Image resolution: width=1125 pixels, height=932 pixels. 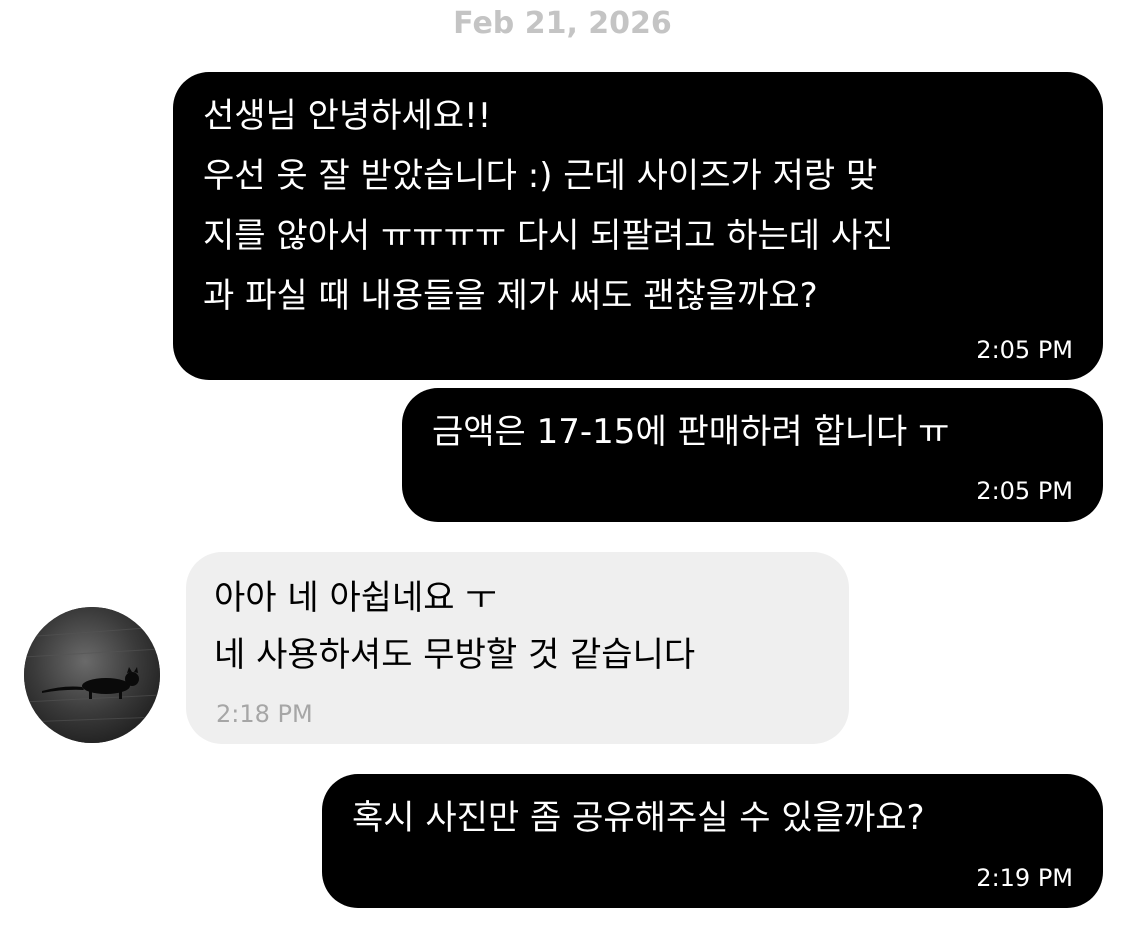 I want to click on contact-avatar, so click(x=92, y=675).